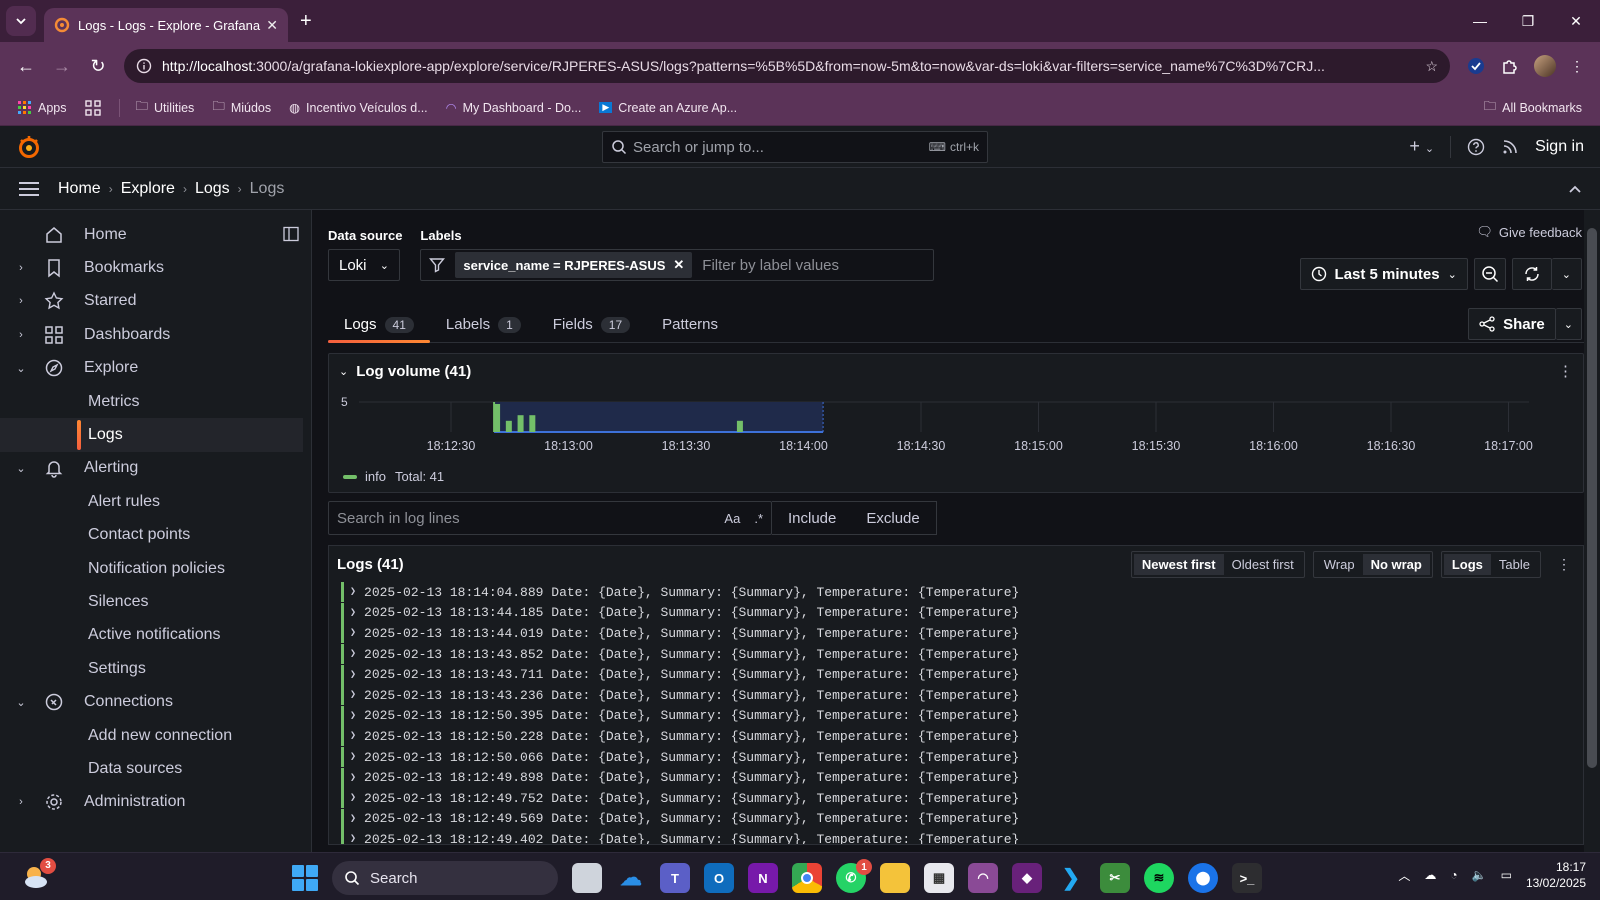  Describe the element at coordinates (1565, 371) in the screenshot. I see `panel-menu-icon: ⋮` at that location.